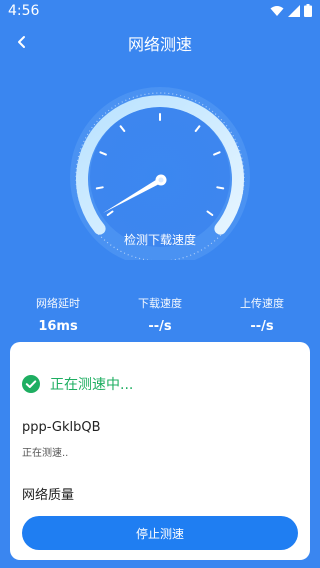  I want to click on app-bar: 网络测速, so click(160, 42).